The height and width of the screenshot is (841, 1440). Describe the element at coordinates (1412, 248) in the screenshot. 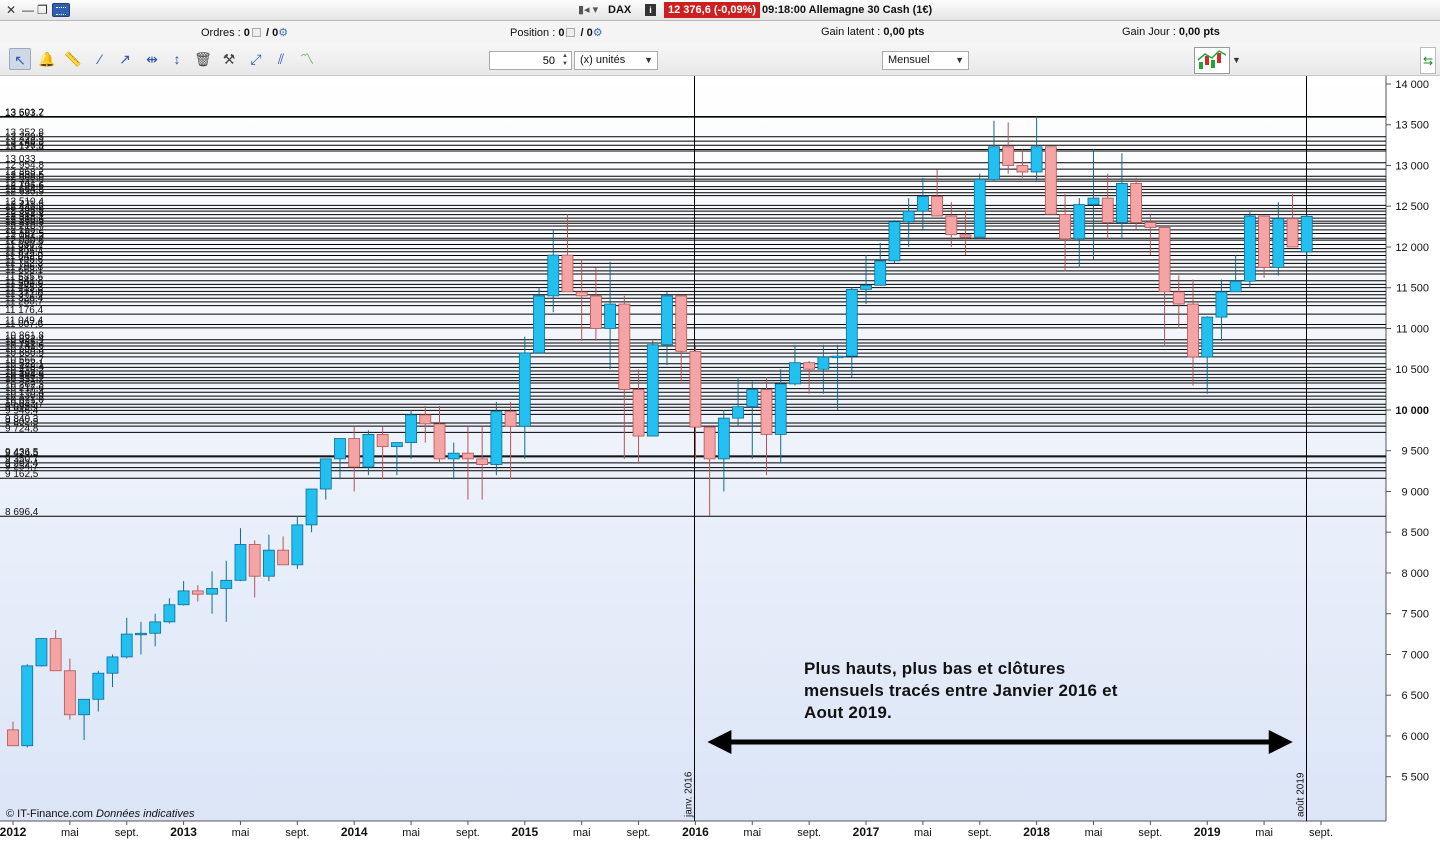

I see `y-tick-label: 12 000` at that location.